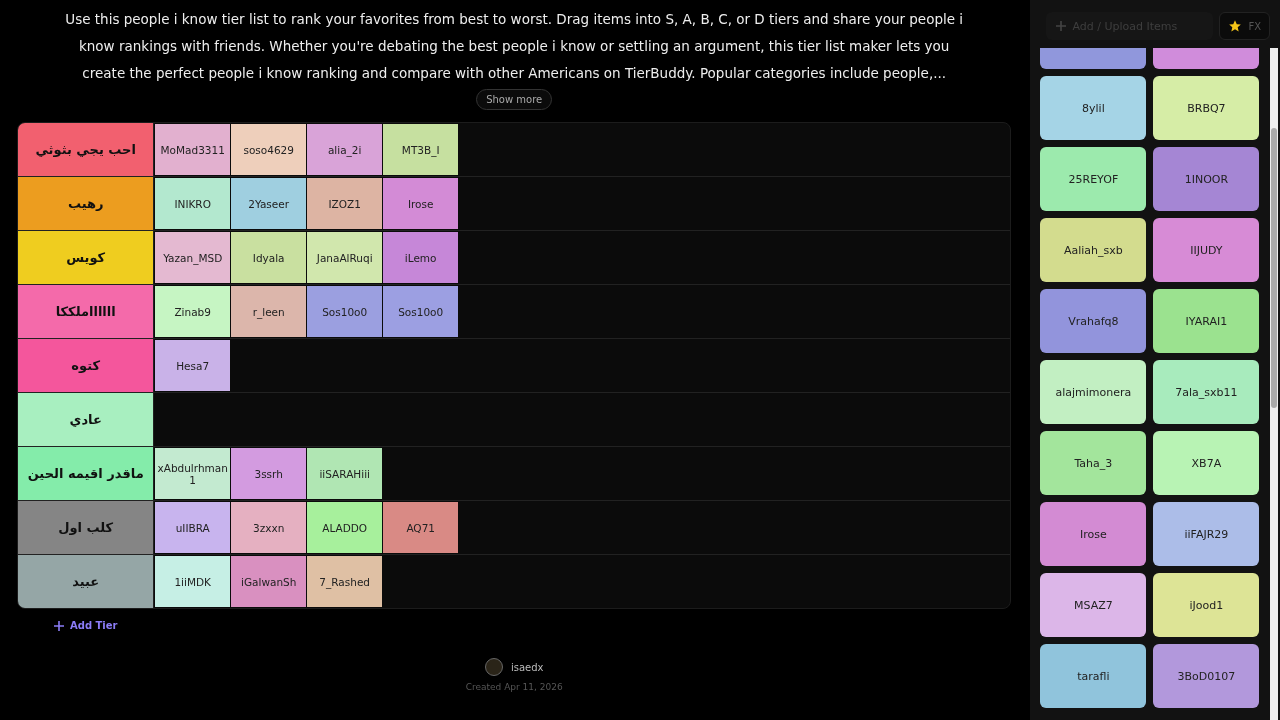 This screenshot has height=720, width=1280. I want to click on tier-item: r_leen, so click(269, 311).